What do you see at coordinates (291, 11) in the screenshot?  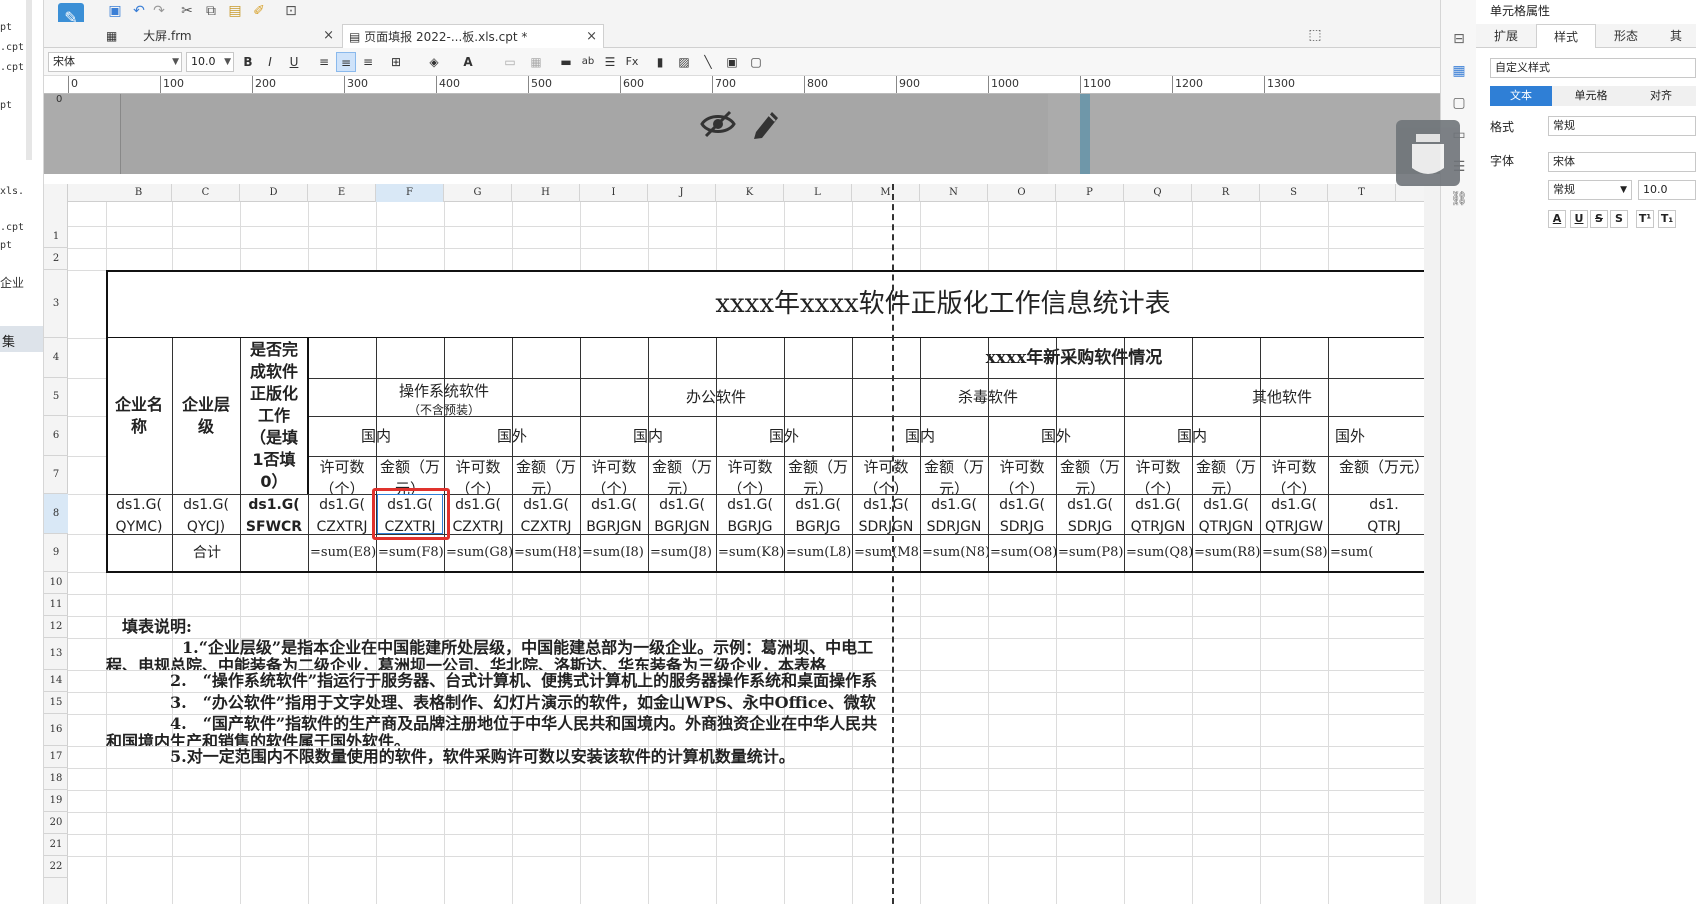 I see `preview-icon: ⊡` at bounding box center [291, 11].